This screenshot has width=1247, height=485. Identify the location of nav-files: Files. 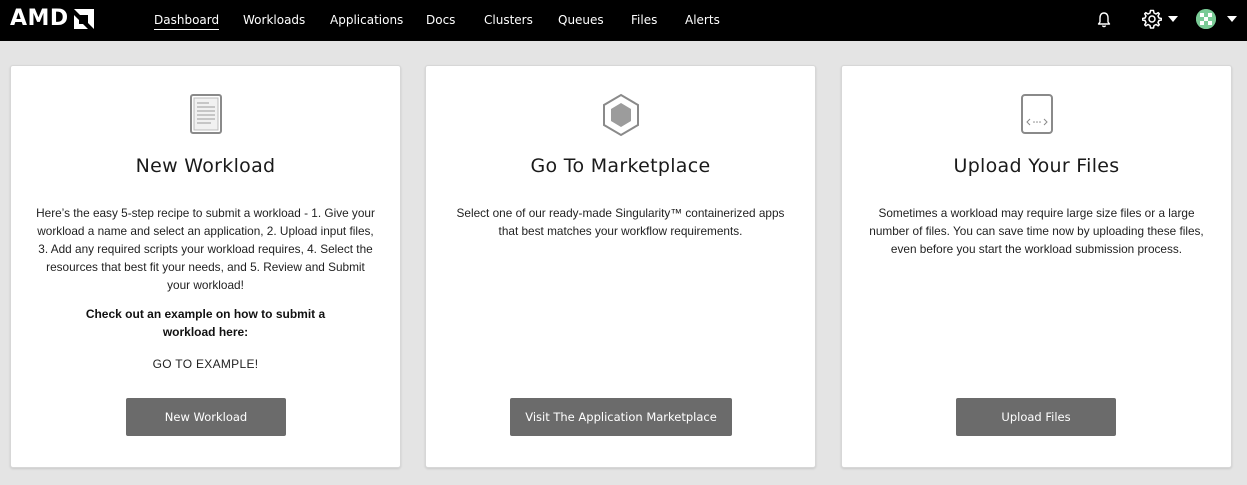
(644, 20).